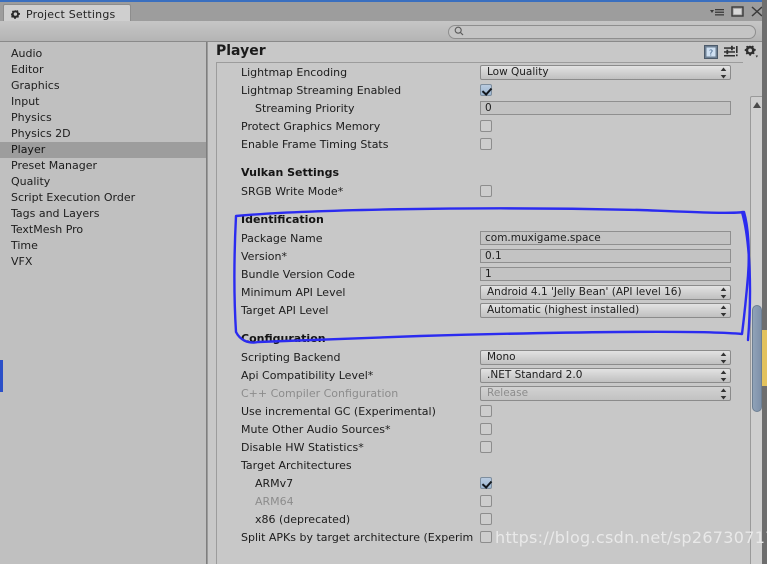 Image resolution: width=767 pixels, height=564 pixels. Describe the element at coordinates (584, 291) in the screenshot. I see `dropdown-value: Android 4.1 'Jelly Bean' (API level 16)` at that location.